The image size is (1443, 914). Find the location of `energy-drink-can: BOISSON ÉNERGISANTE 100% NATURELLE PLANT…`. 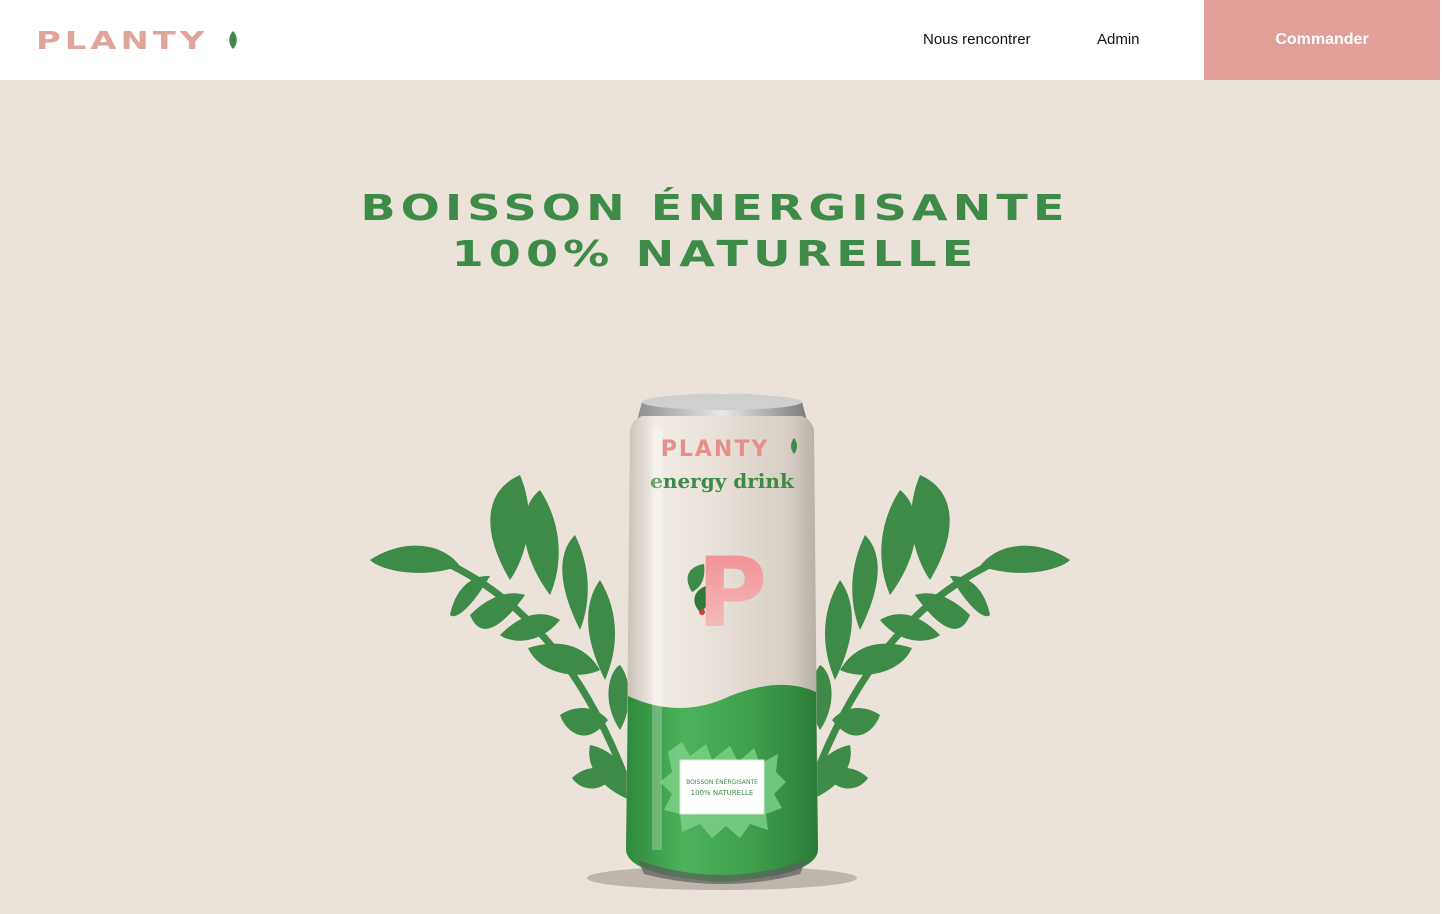

energy-drink-can: BOISSON ÉNERGISANTE 100% NATURELLE PLANT… is located at coordinates (722, 638).